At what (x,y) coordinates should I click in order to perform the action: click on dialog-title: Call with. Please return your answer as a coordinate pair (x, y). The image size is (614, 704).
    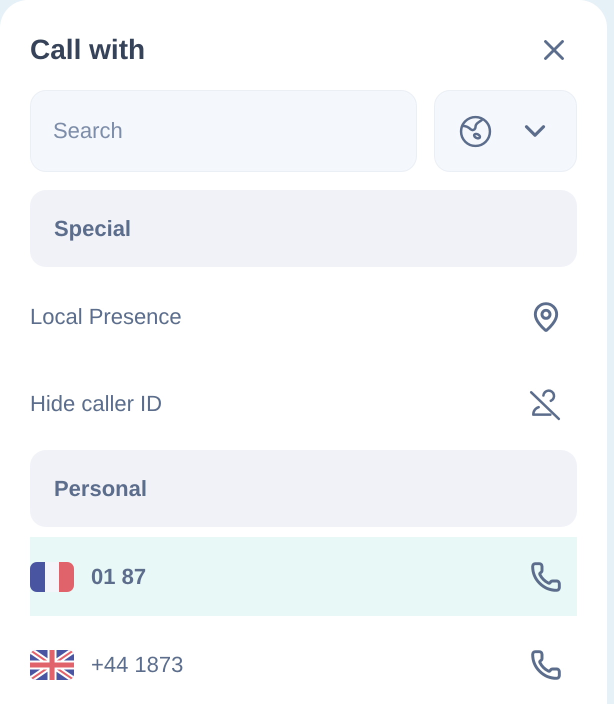
    Looking at the image, I should click on (88, 50).